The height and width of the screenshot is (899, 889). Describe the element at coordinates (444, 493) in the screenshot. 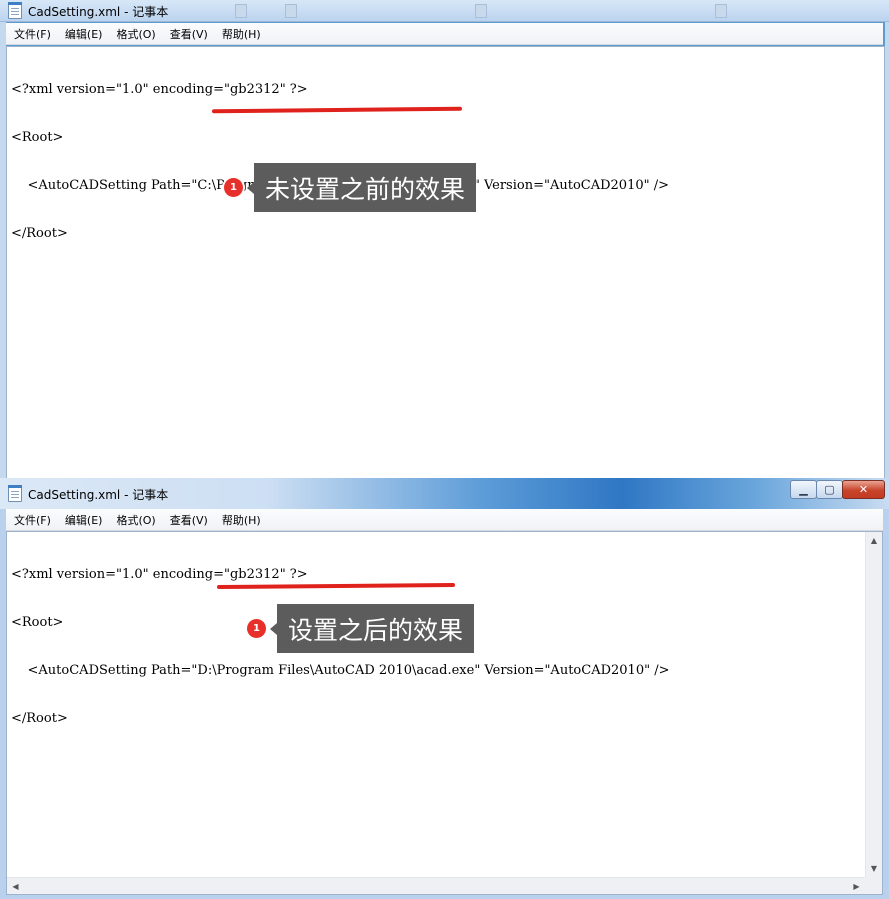

I see `title-bar: CadSetting.xml - 记事本 ▁ ▢ ✕` at that location.